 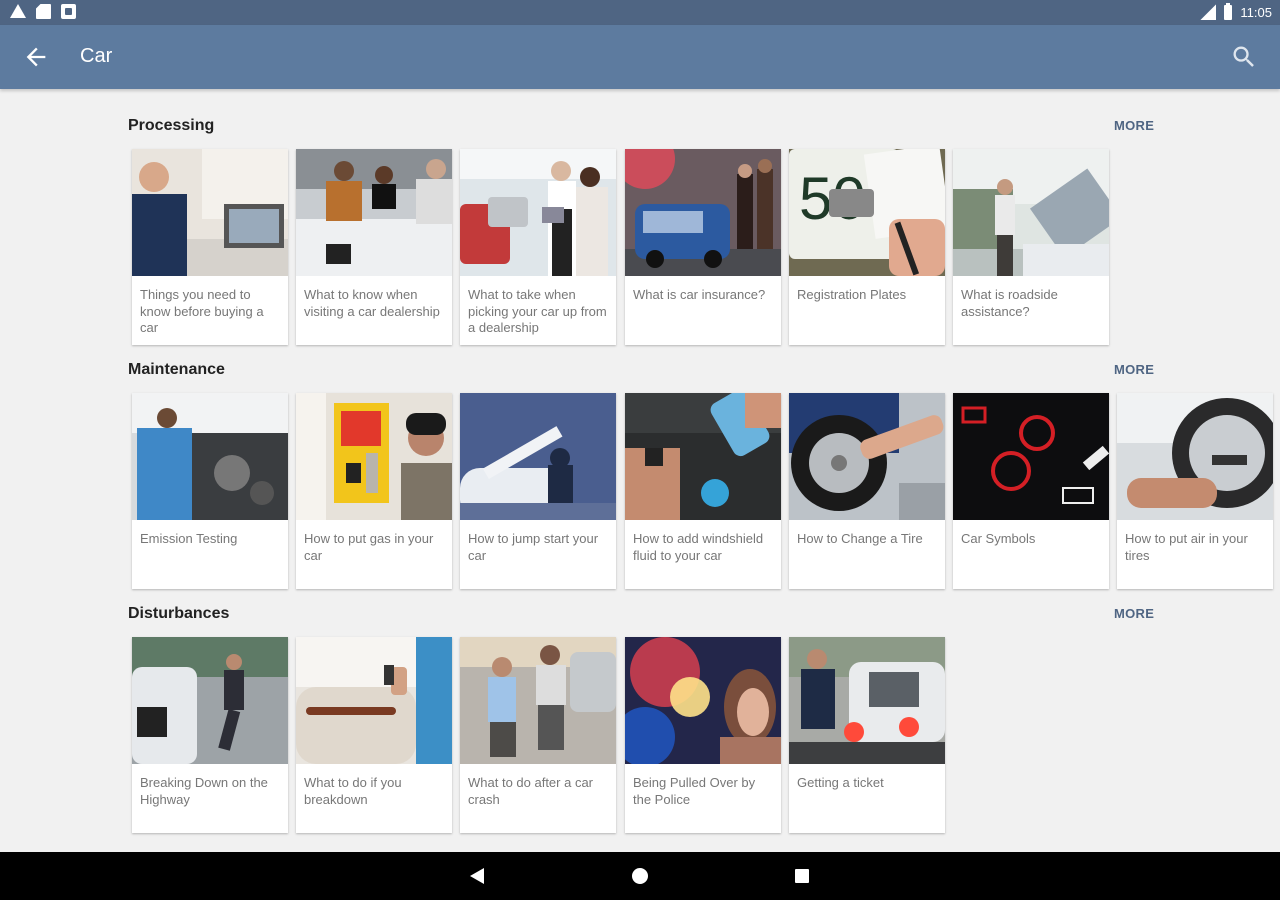 What do you see at coordinates (998, 538) in the screenshot?
I see `card-label: Car Symbols` at bounding box center [998, 538].